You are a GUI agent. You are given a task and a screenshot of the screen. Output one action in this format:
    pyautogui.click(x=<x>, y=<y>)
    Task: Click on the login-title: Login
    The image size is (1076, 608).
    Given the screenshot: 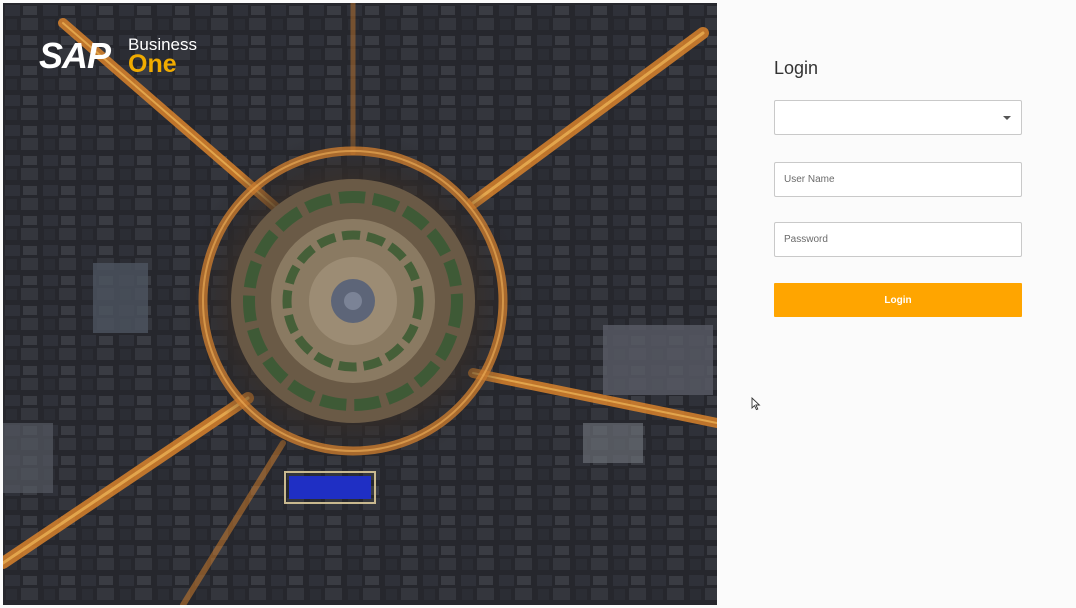 What is the action you would take?
    pyautogui.click(x=796, y=68)
    